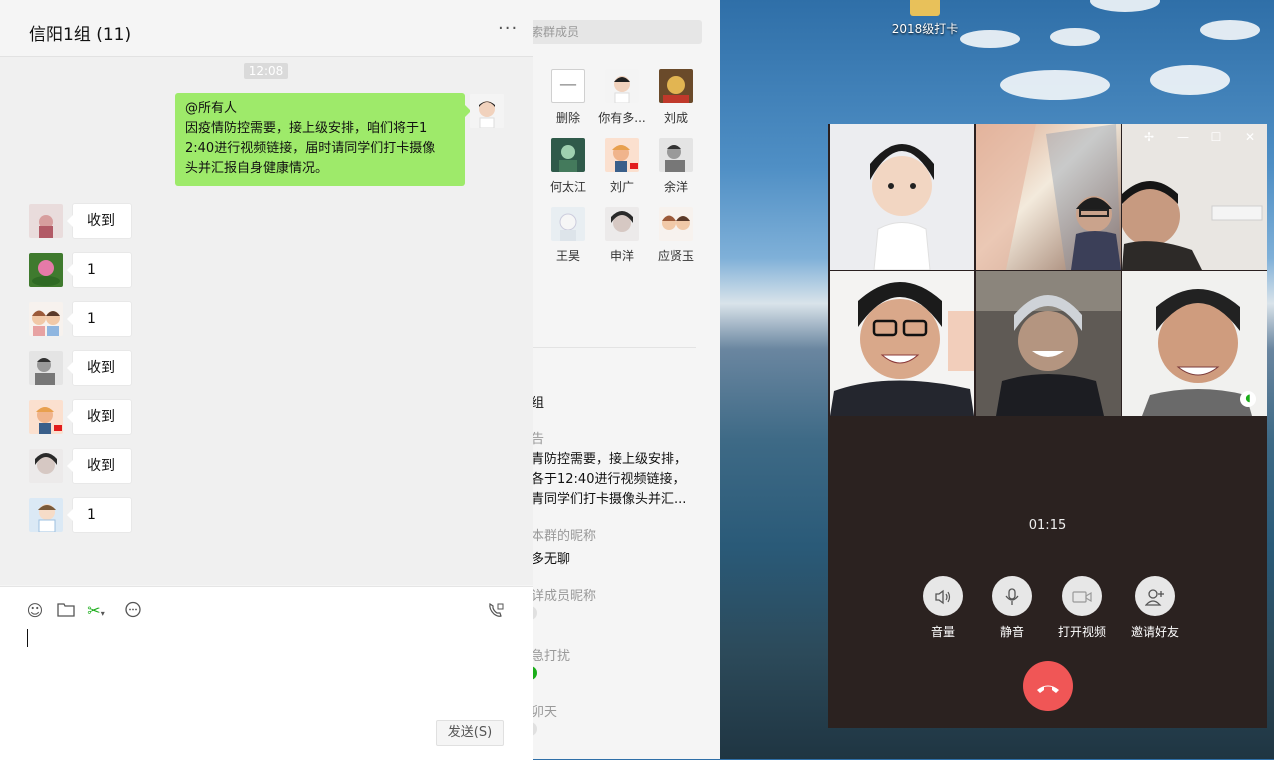  Describe the element at coordinates (1154, 632) in the screenshot. I see `invite-friend-label: 邀请好友` at that location.